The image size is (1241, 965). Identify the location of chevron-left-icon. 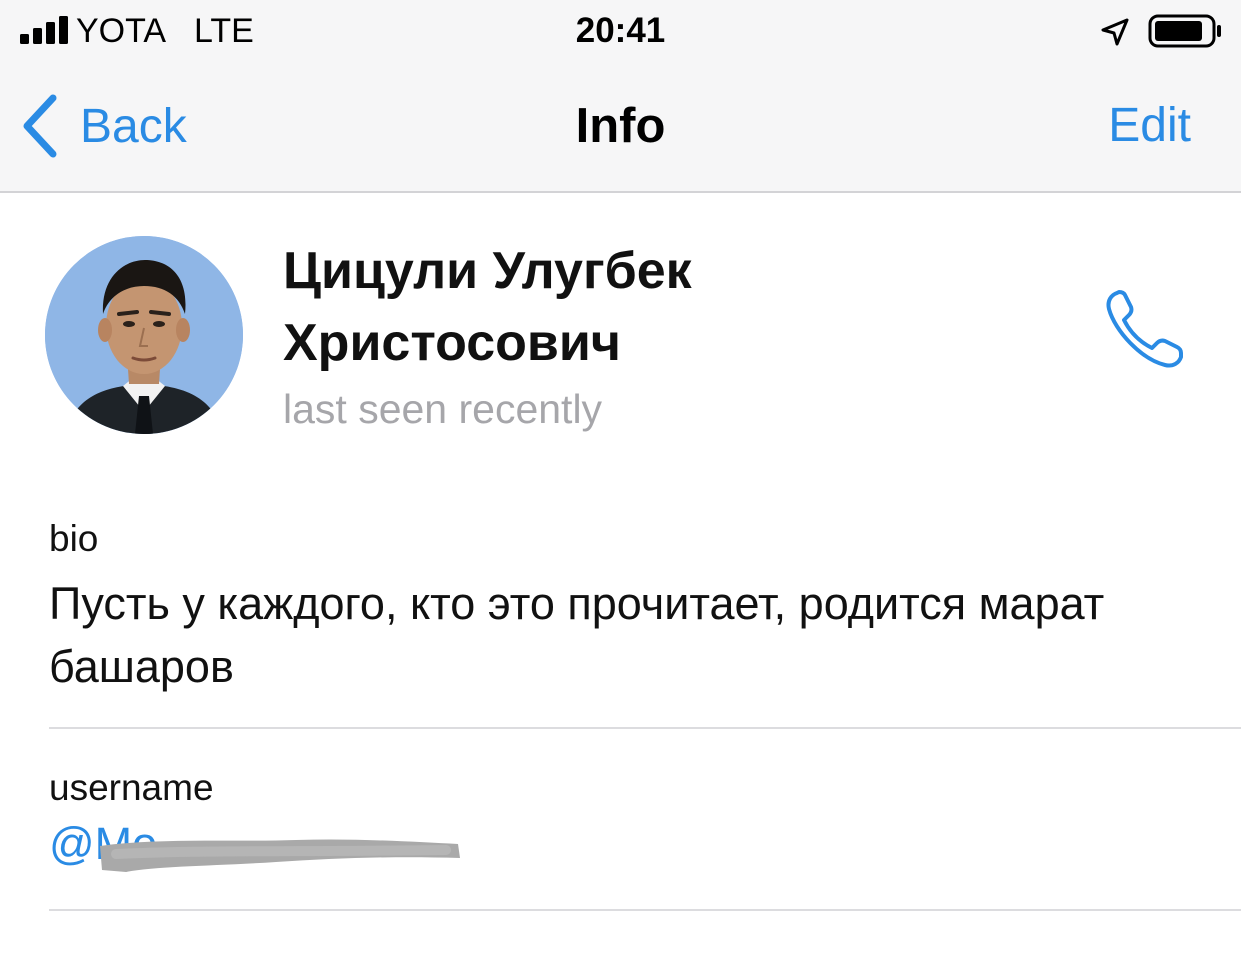
(40, 126).